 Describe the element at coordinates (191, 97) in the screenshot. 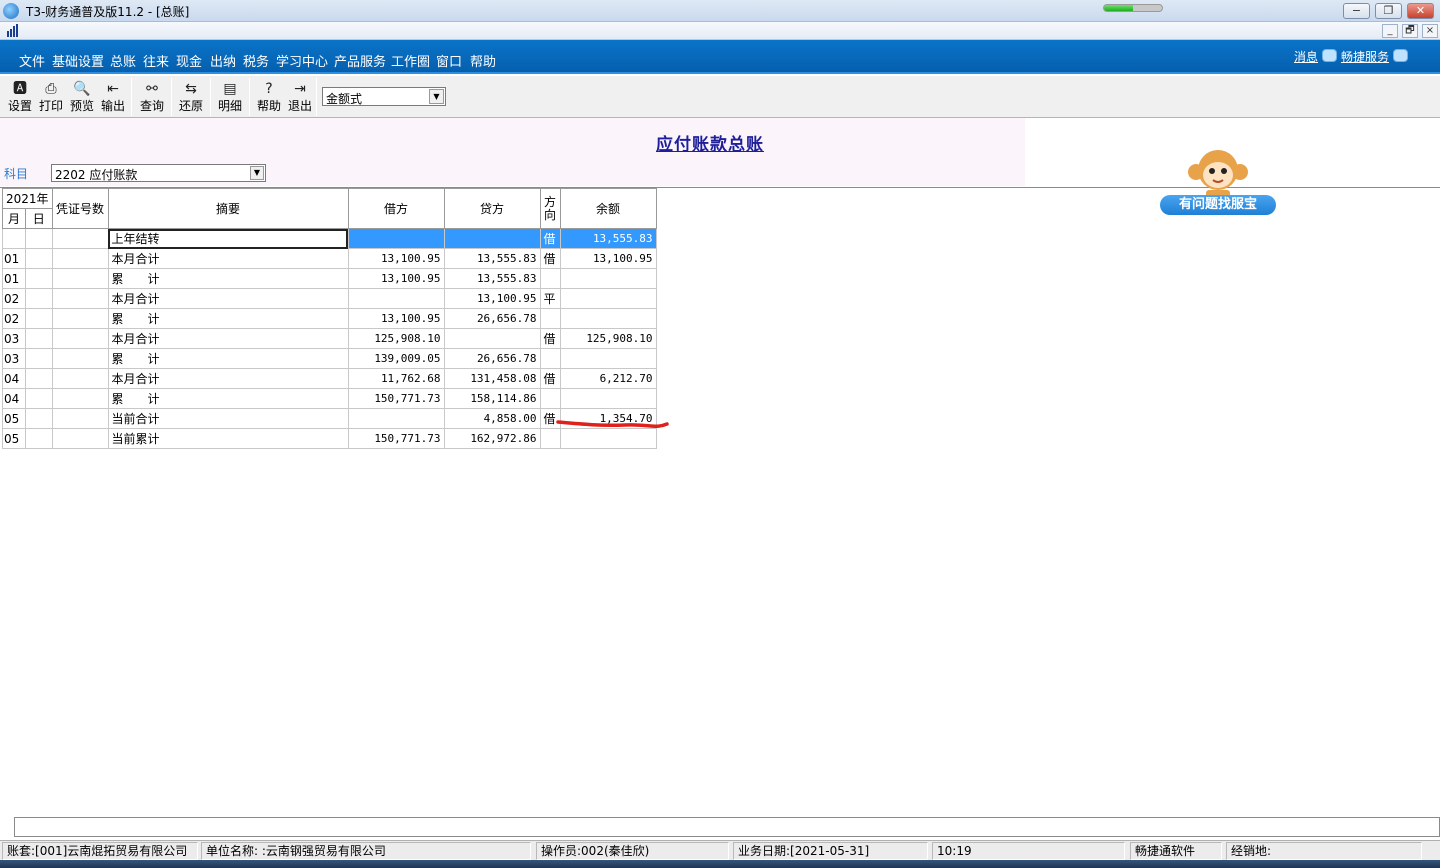

I see `restore-view-button: ⇆ 还原` at that location.